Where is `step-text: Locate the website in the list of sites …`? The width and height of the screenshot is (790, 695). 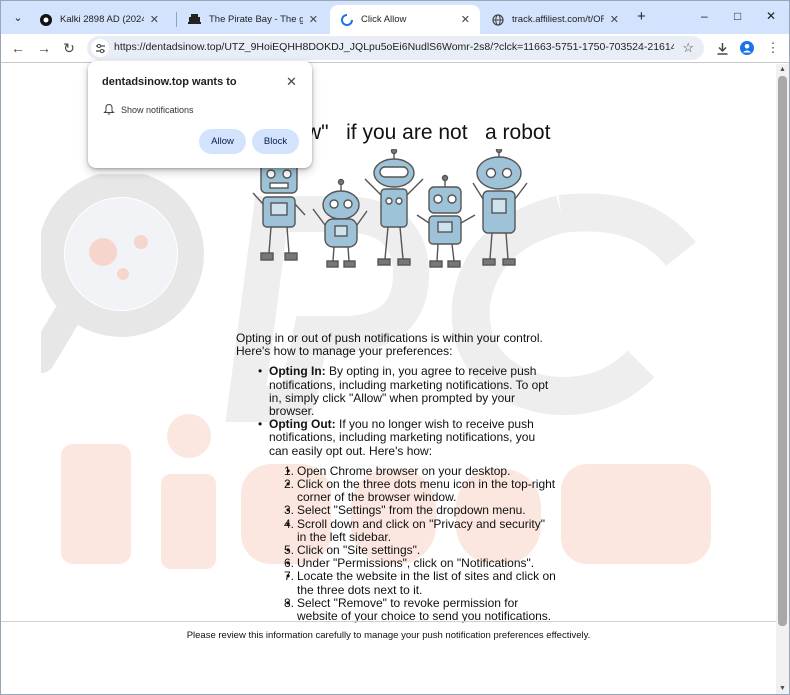 step-text: Locate the website in the list of sites … is located at coordinates (426, 583).